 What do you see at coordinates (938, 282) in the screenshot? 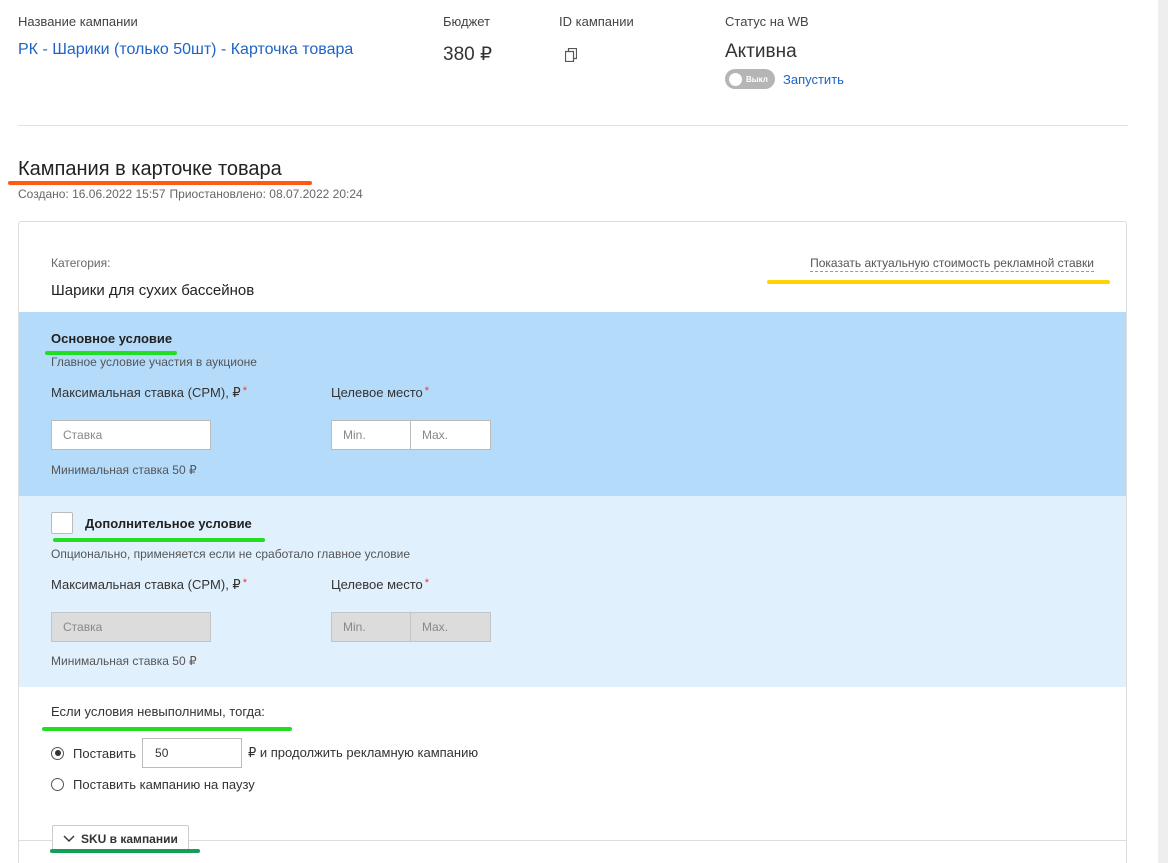
I see `annotation-underline-yellow` at bounding box center [938, 282].